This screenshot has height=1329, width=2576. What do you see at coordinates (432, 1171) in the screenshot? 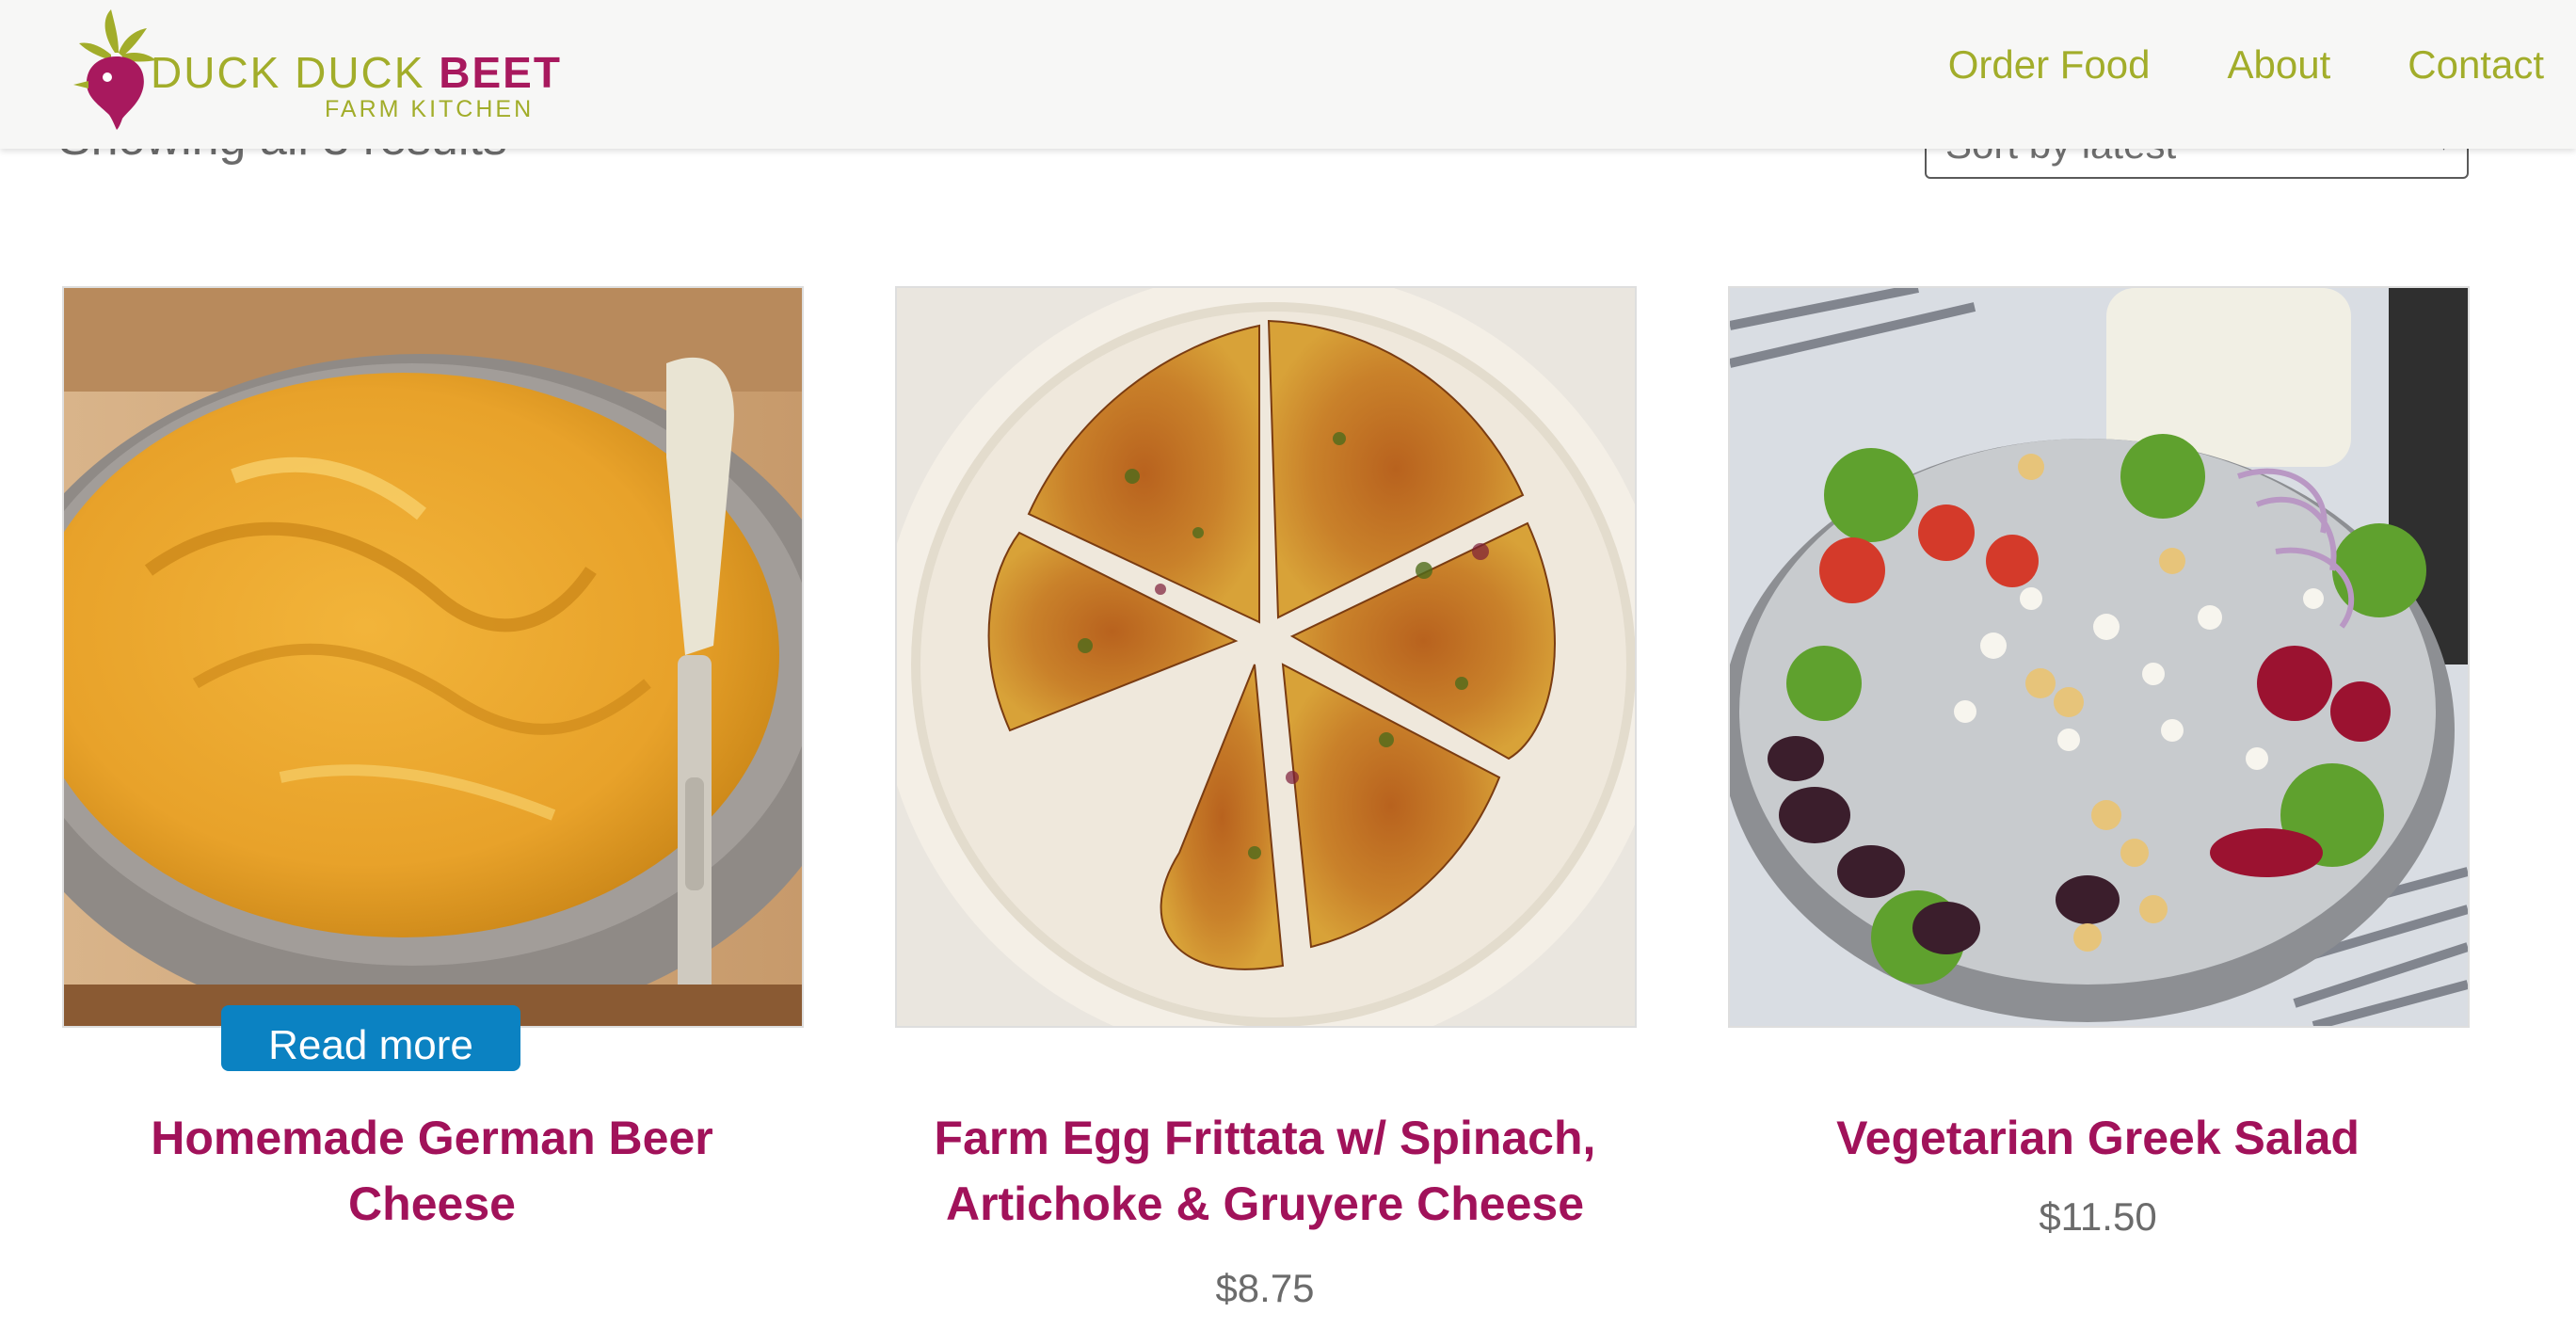
I see `product-title: Homemade German Beer Cheese` at bounding box center [432, 1171].